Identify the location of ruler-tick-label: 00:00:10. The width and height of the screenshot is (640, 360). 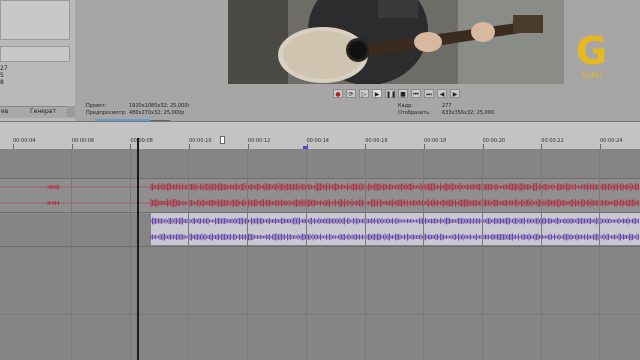
(200, 141).